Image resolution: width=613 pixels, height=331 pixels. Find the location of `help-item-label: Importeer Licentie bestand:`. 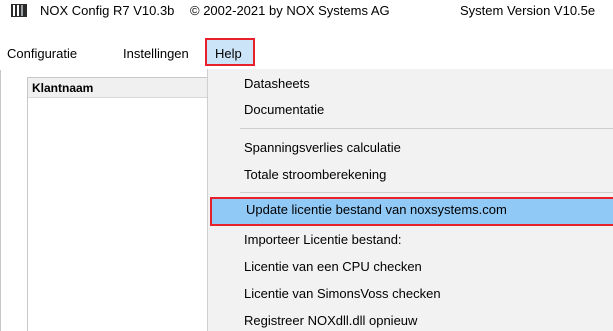

help-item-label: Importeer Licentie bestand: is located at coordinates (323, 239).